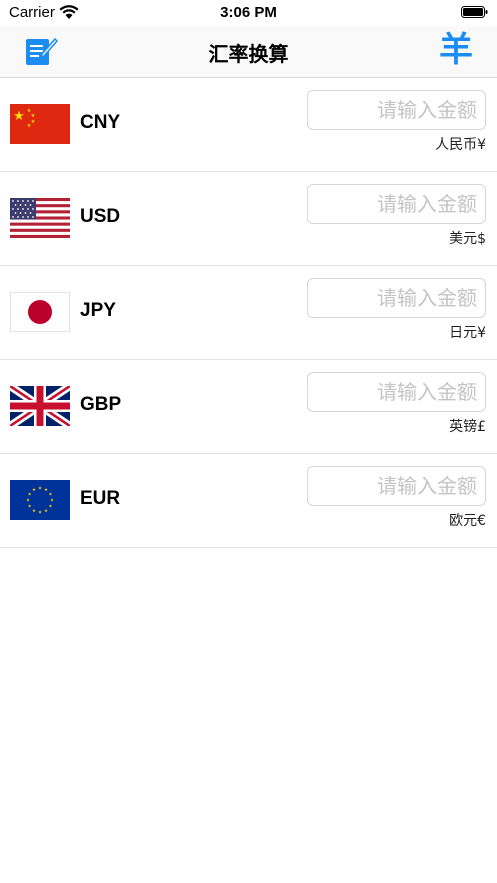  What do you see at coordinates (248, 219) in the screenshot?
I see `currency-row-usd: USD 美元$` at bounding box center [248, 219].